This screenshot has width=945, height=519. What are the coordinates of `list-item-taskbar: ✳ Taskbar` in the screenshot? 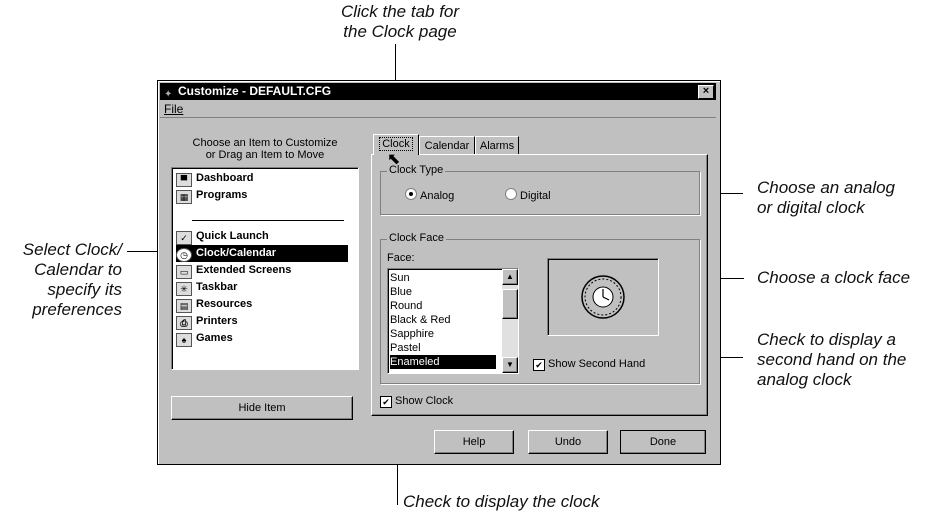 It's located at (206, 287).